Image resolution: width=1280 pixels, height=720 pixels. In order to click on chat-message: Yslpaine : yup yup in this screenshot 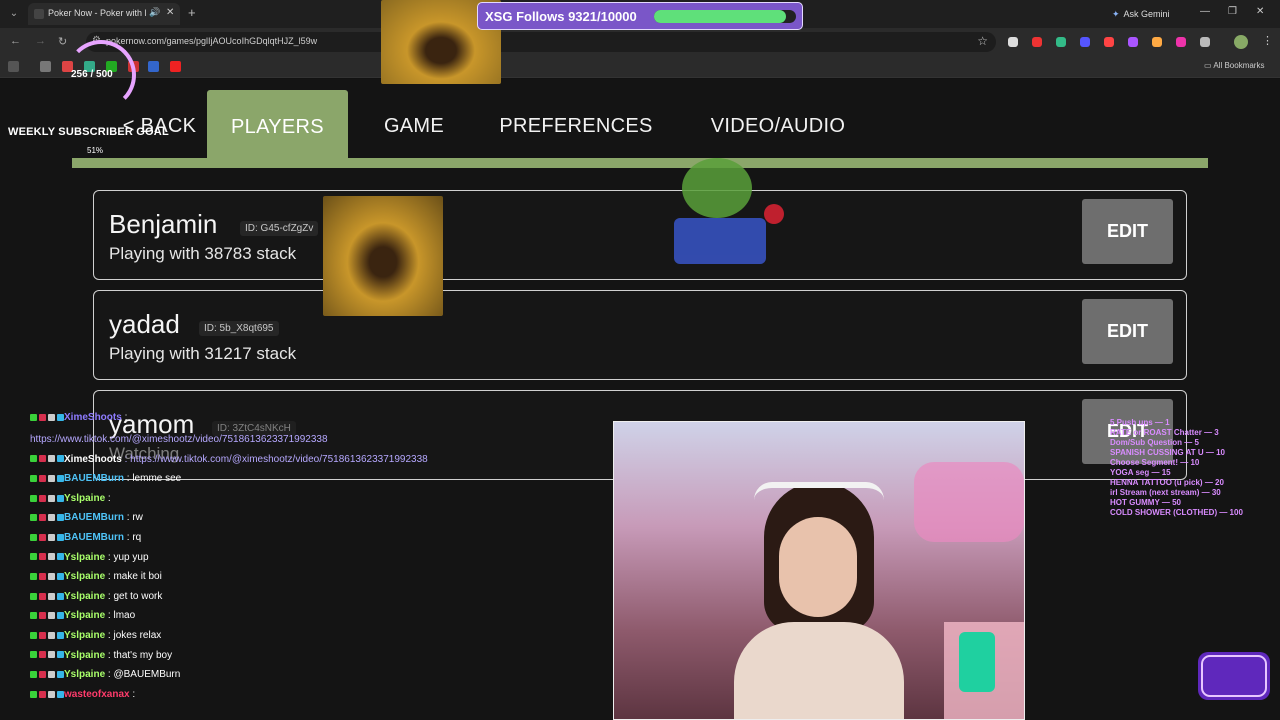, I will do `click(89, 560)`.